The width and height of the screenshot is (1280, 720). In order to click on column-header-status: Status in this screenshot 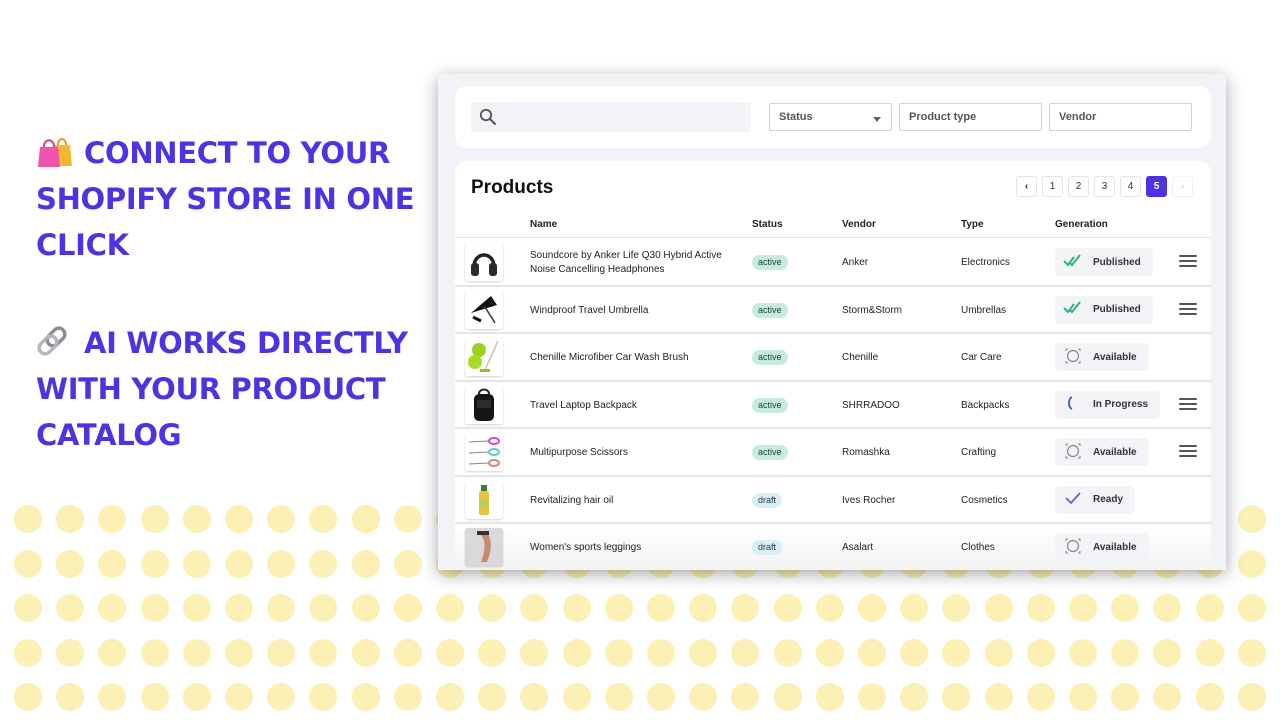, I will do `click(767, 224)`.